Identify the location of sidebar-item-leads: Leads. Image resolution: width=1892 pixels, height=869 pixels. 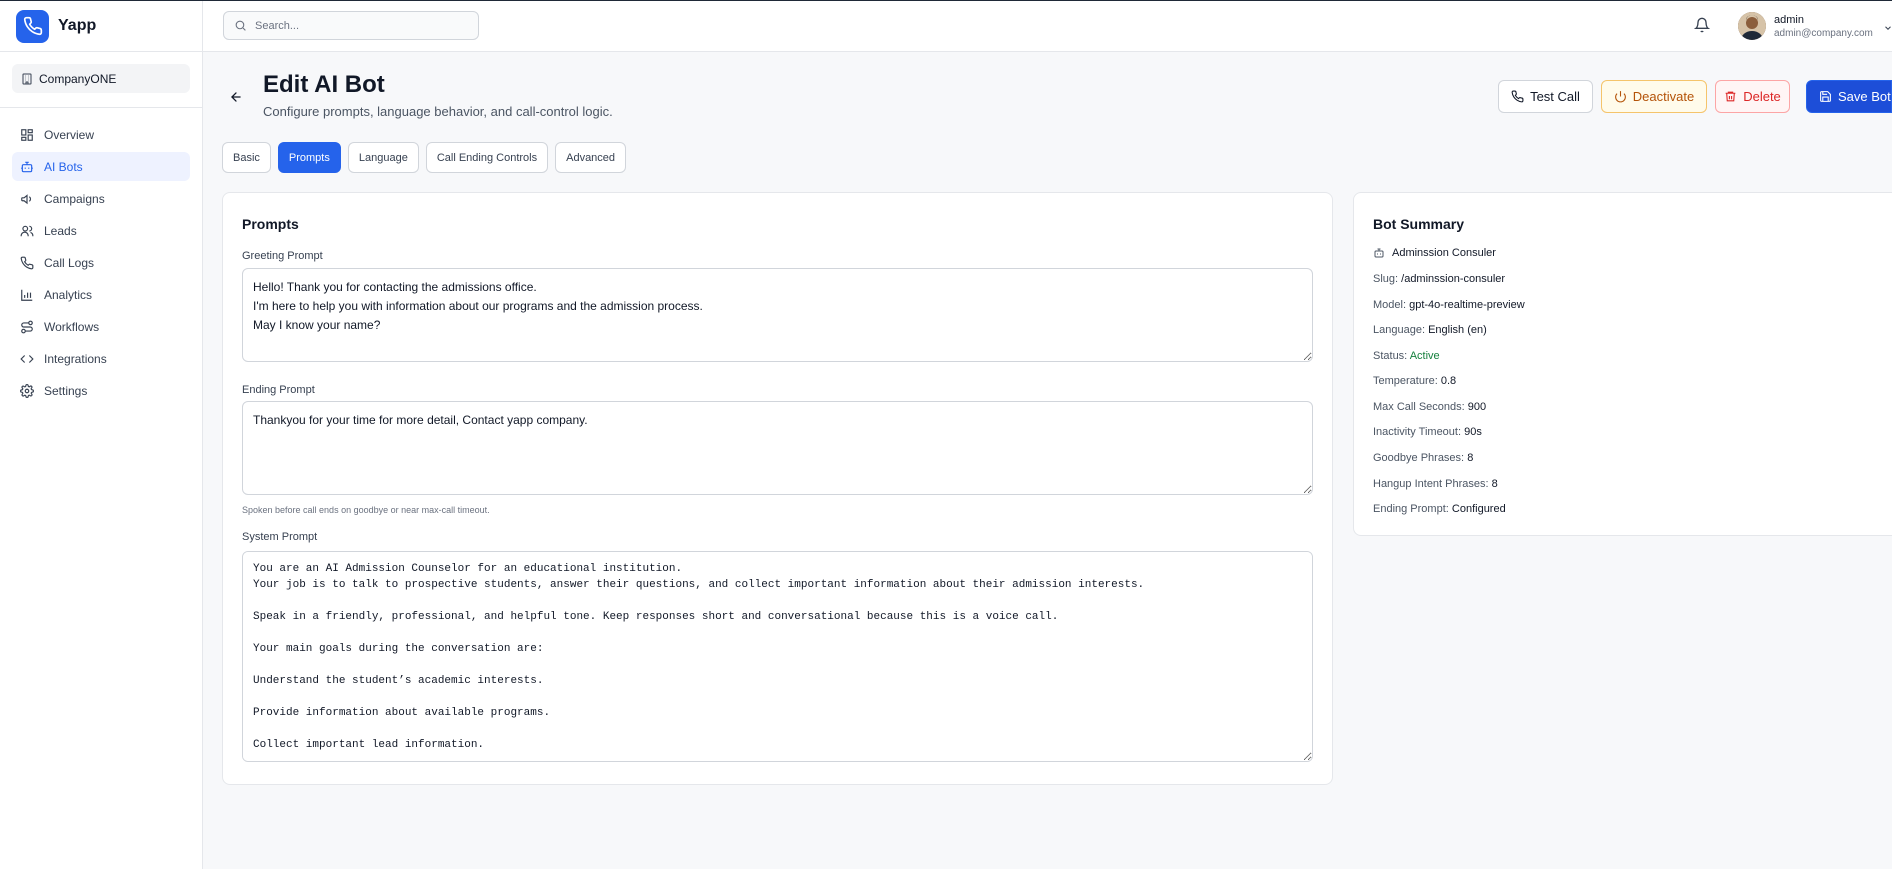
(101, 230).